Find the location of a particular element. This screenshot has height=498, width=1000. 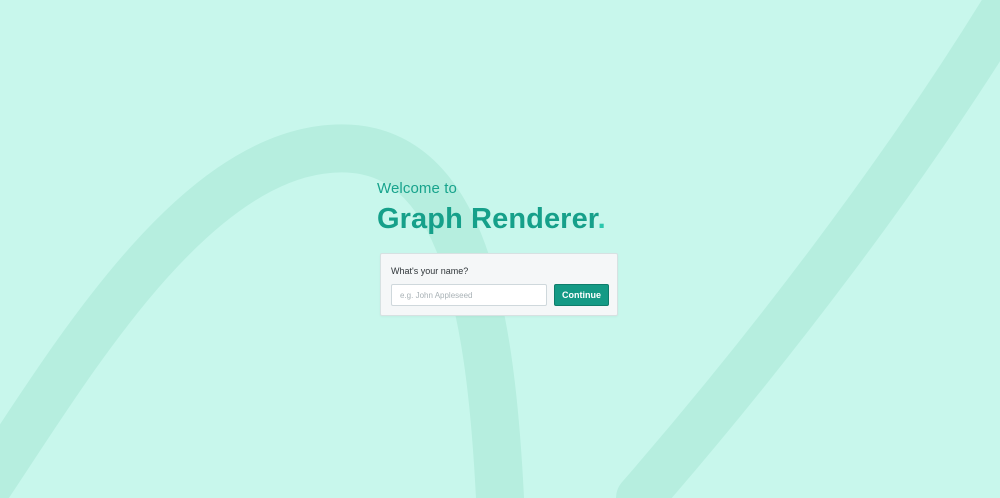

hero-heading: Welcome to Graph Renderer. is located at coordinates (507, 207).